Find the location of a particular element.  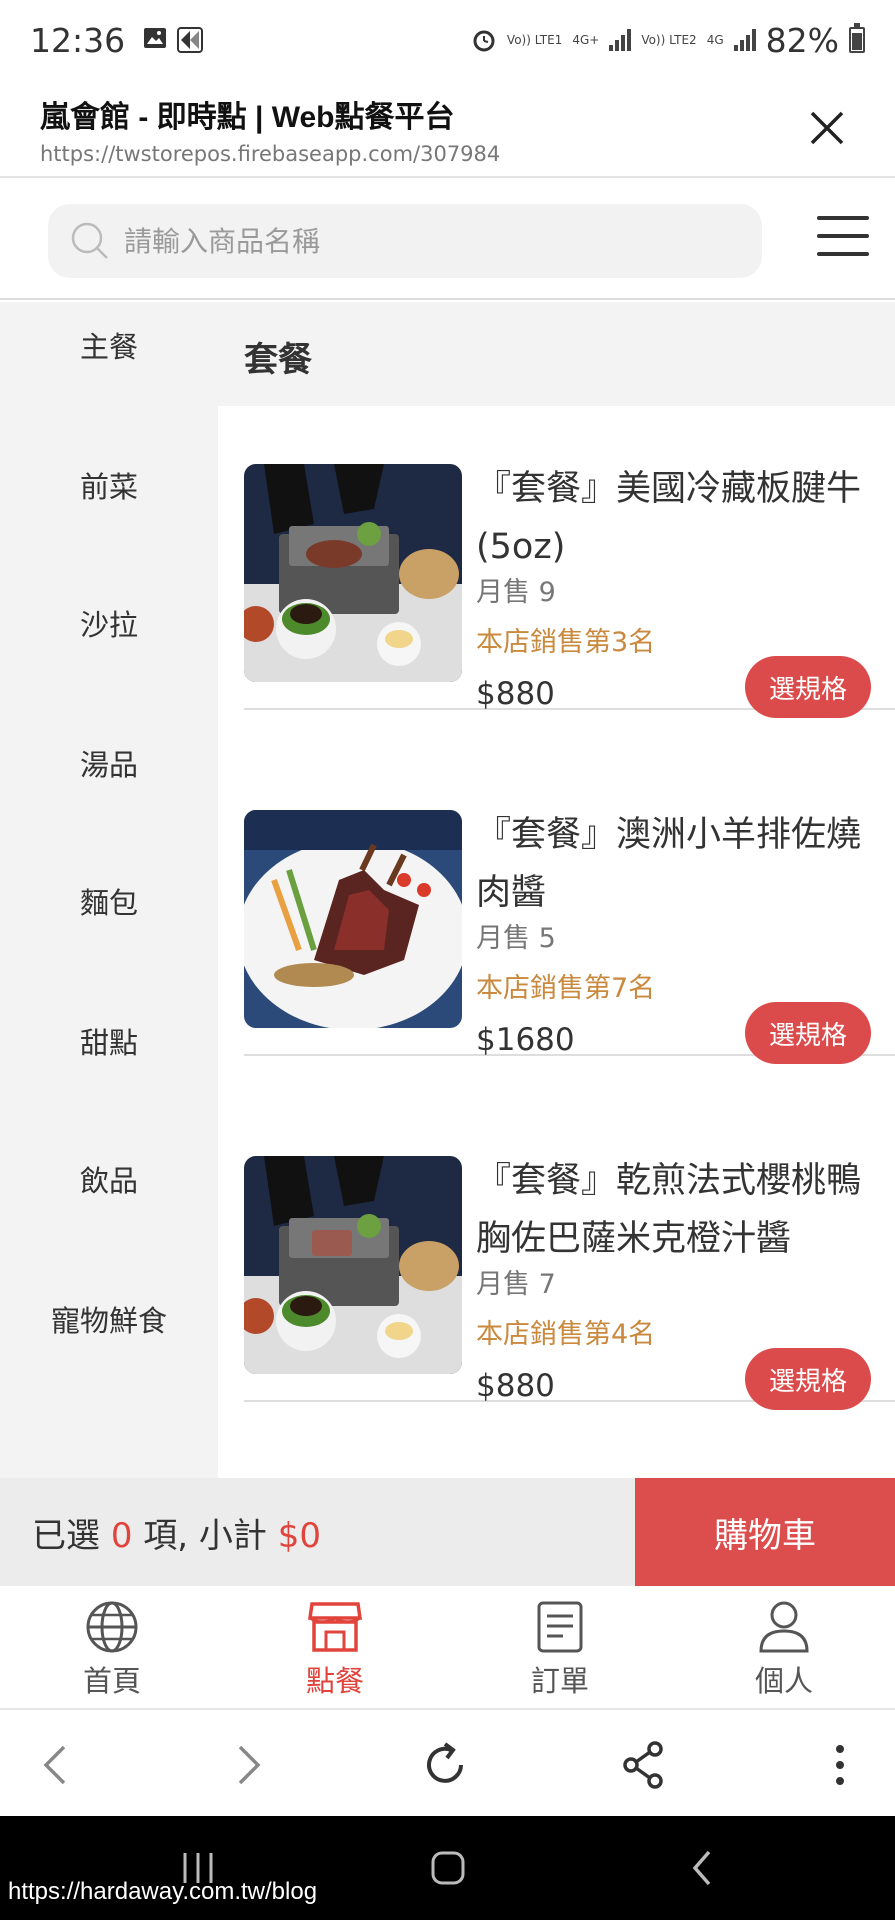

category-item-soup: 湯品 is located at coordinates (109, 763).